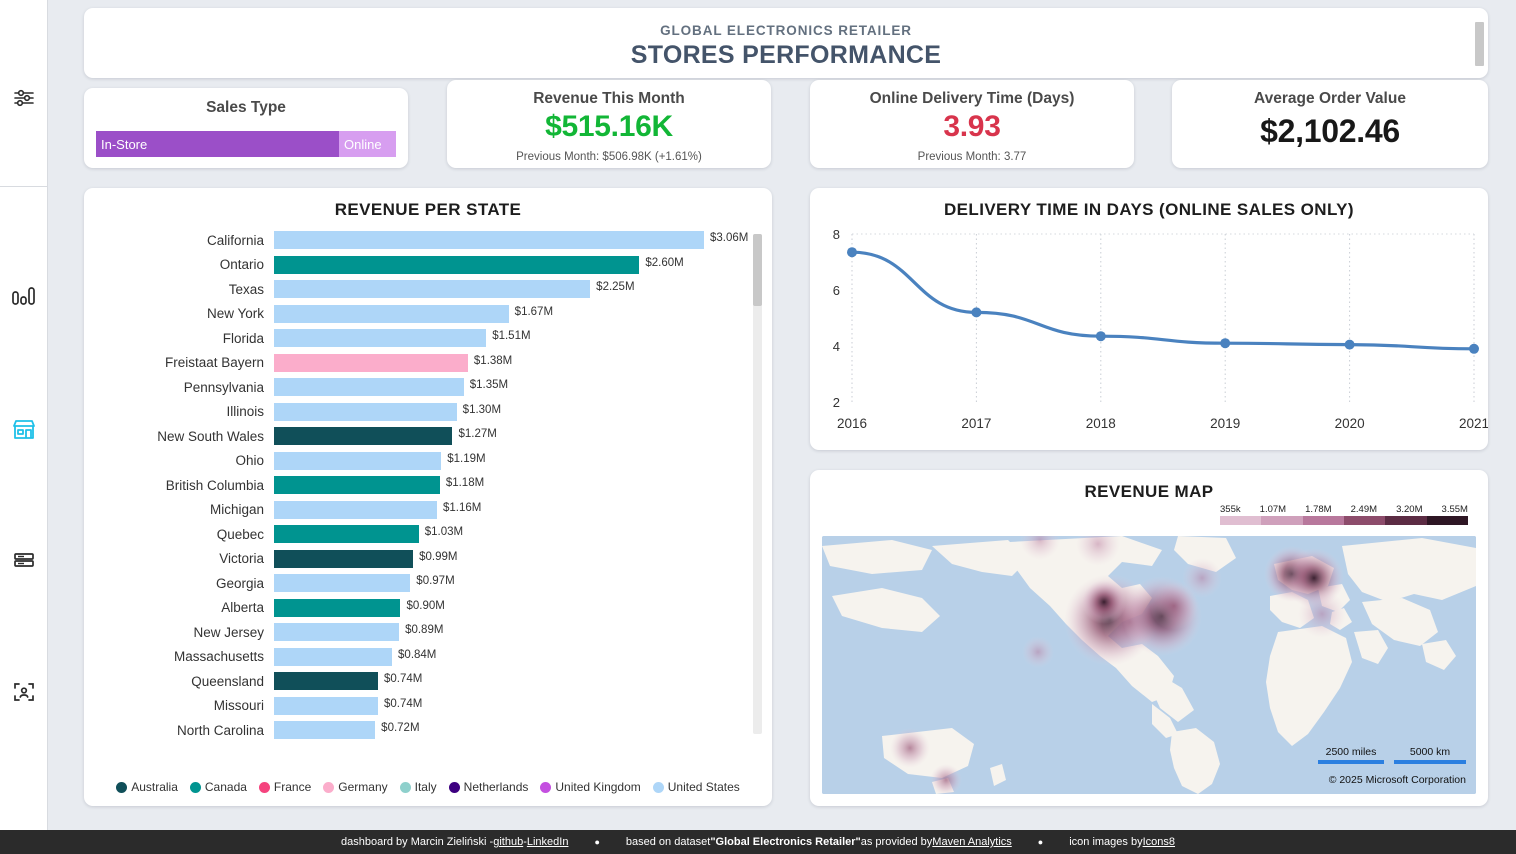 The image size is (1516, 854). I want to click on bar-value-label: $2.60M, so click(664, 262).